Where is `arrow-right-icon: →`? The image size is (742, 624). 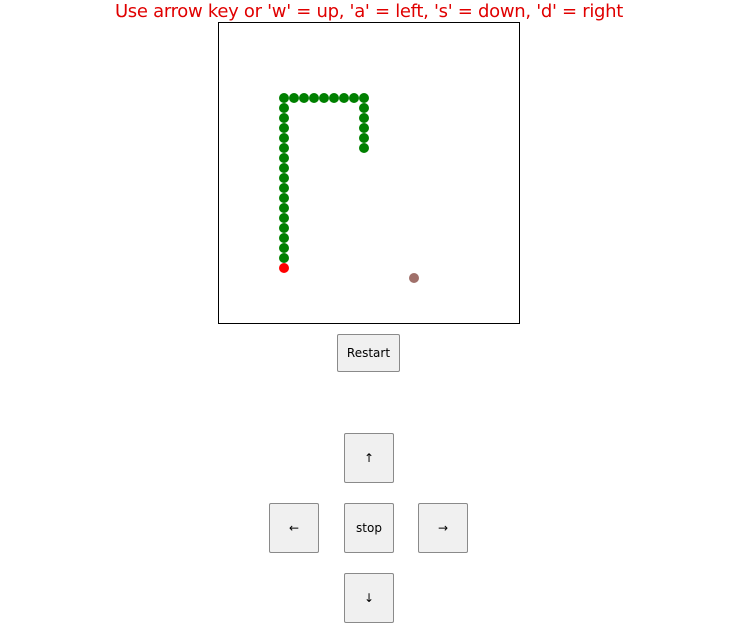 arrow-right-icon: → is located at coordinates (443, 528).